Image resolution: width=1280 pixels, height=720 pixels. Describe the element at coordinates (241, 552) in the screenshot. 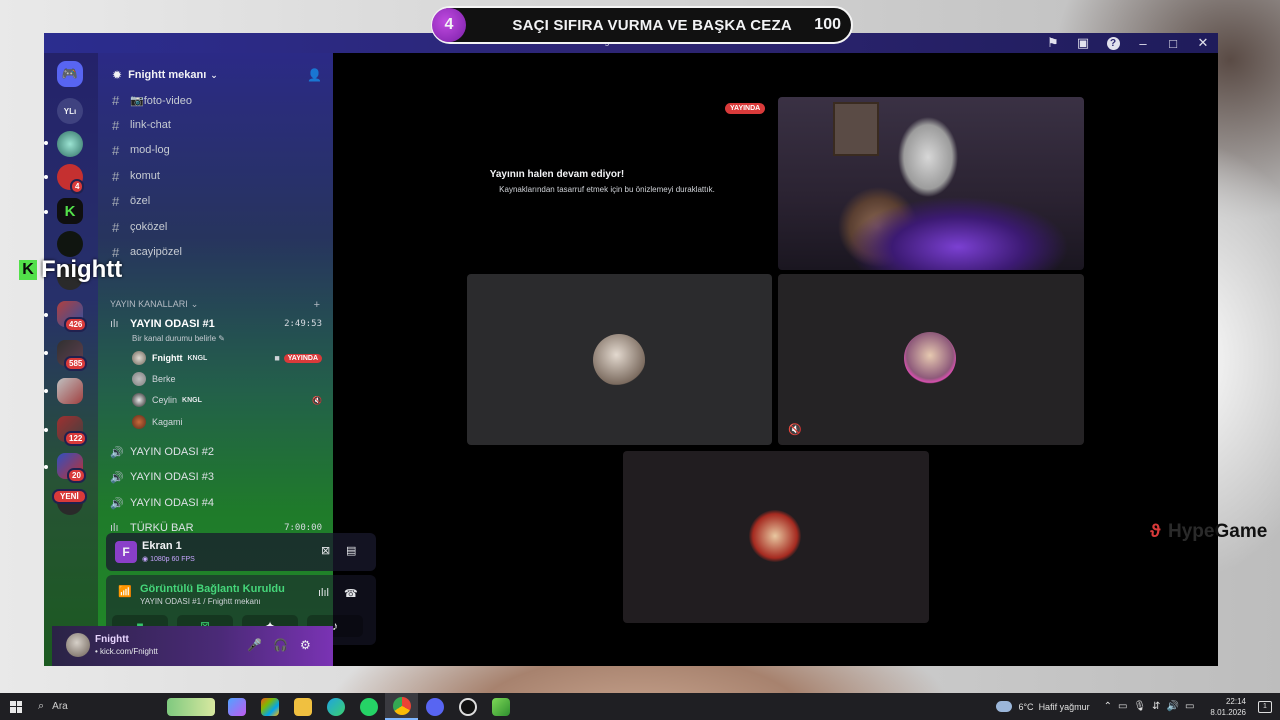

I see `screen-share-card: F Ekran 1 ◉ 1080p 60 FPS ⊠ ▤` at that location.